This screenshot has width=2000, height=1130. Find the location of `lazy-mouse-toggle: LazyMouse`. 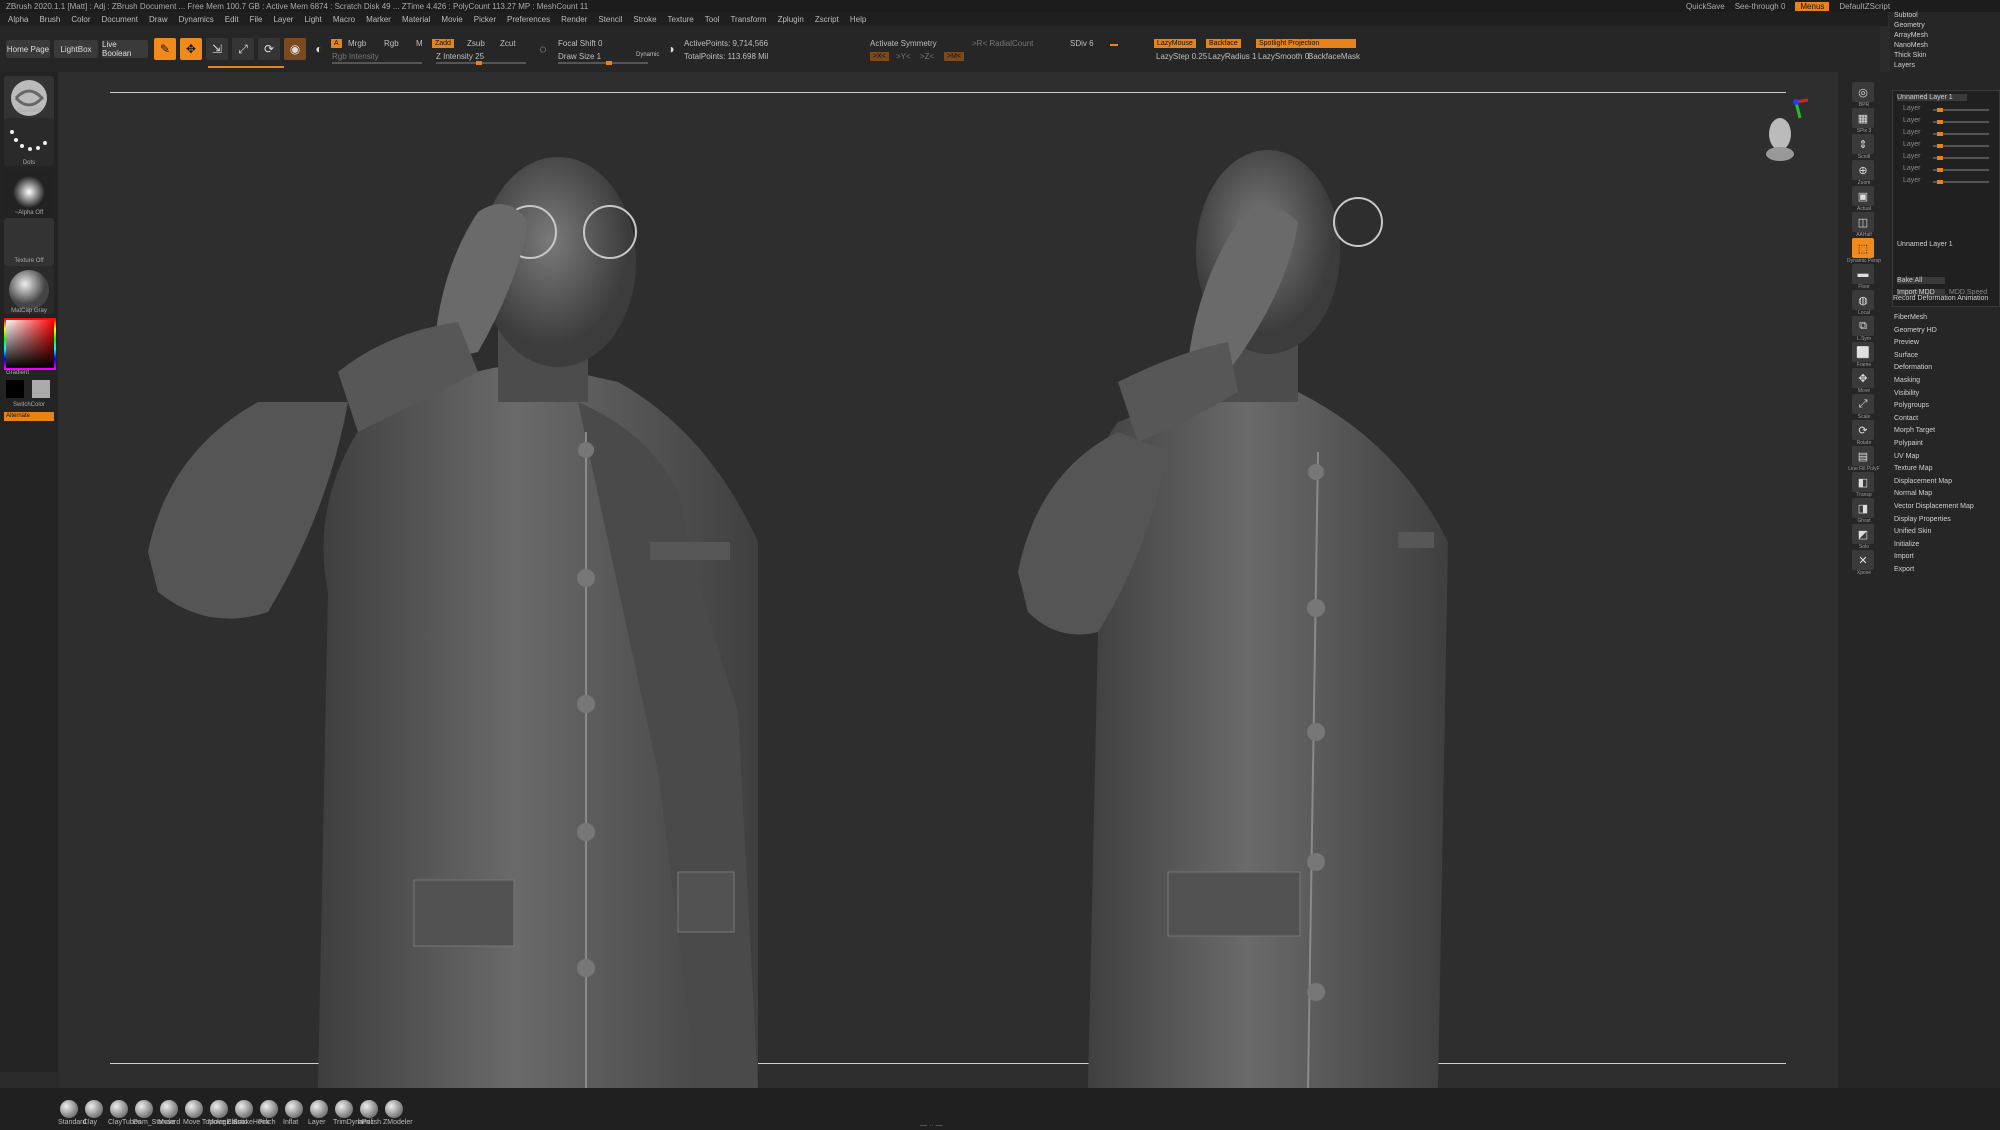

lazy-mouse-toggle: LazyMouse is located at coordinates (1175, 43).